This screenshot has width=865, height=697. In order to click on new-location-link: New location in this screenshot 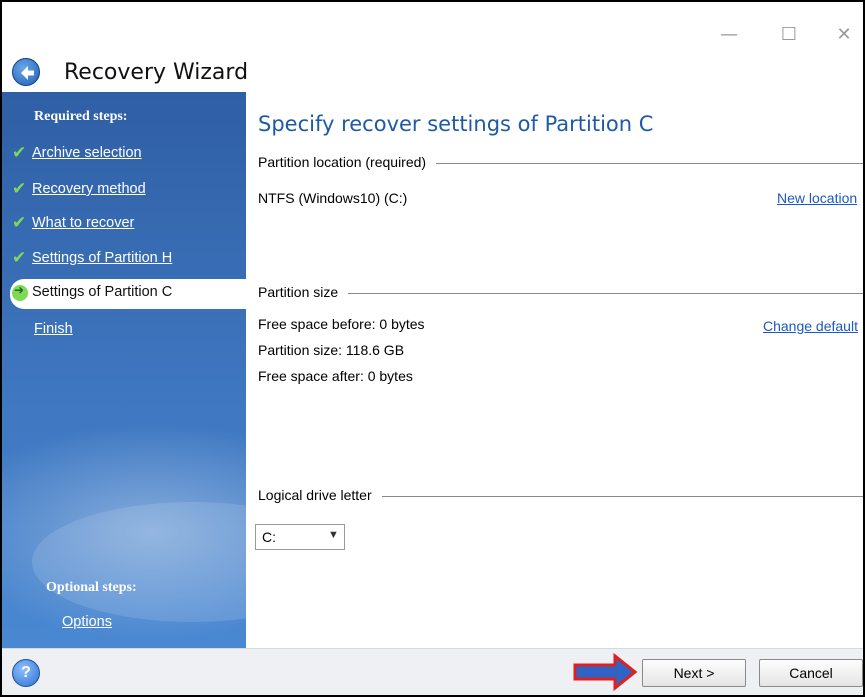, I will do `click(817, 198)`.